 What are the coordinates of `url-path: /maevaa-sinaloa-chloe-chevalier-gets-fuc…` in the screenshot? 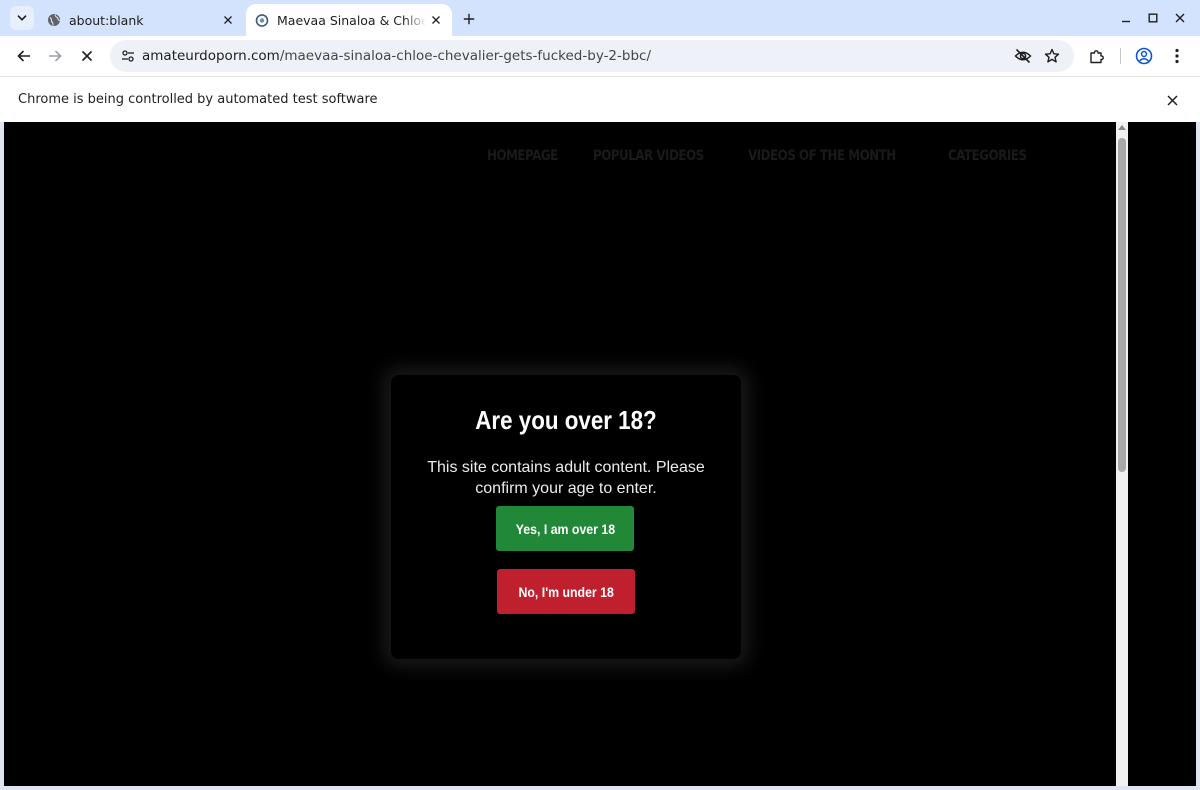 It's located at (465, 56).